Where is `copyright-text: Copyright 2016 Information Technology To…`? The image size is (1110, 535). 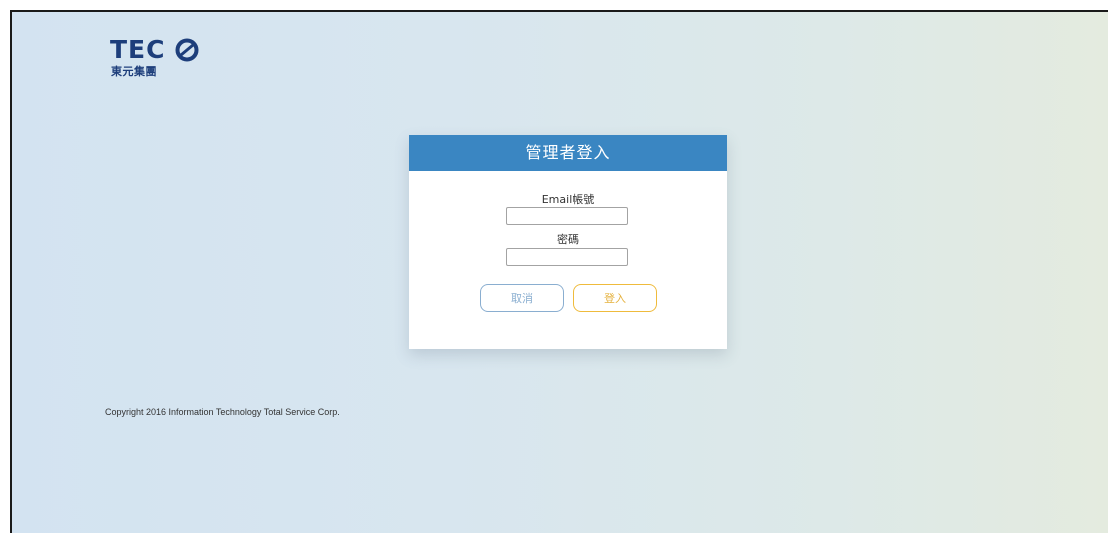
copyright-text: Copyright 2016 Information Technology To… is located at coordinates (222, 412).